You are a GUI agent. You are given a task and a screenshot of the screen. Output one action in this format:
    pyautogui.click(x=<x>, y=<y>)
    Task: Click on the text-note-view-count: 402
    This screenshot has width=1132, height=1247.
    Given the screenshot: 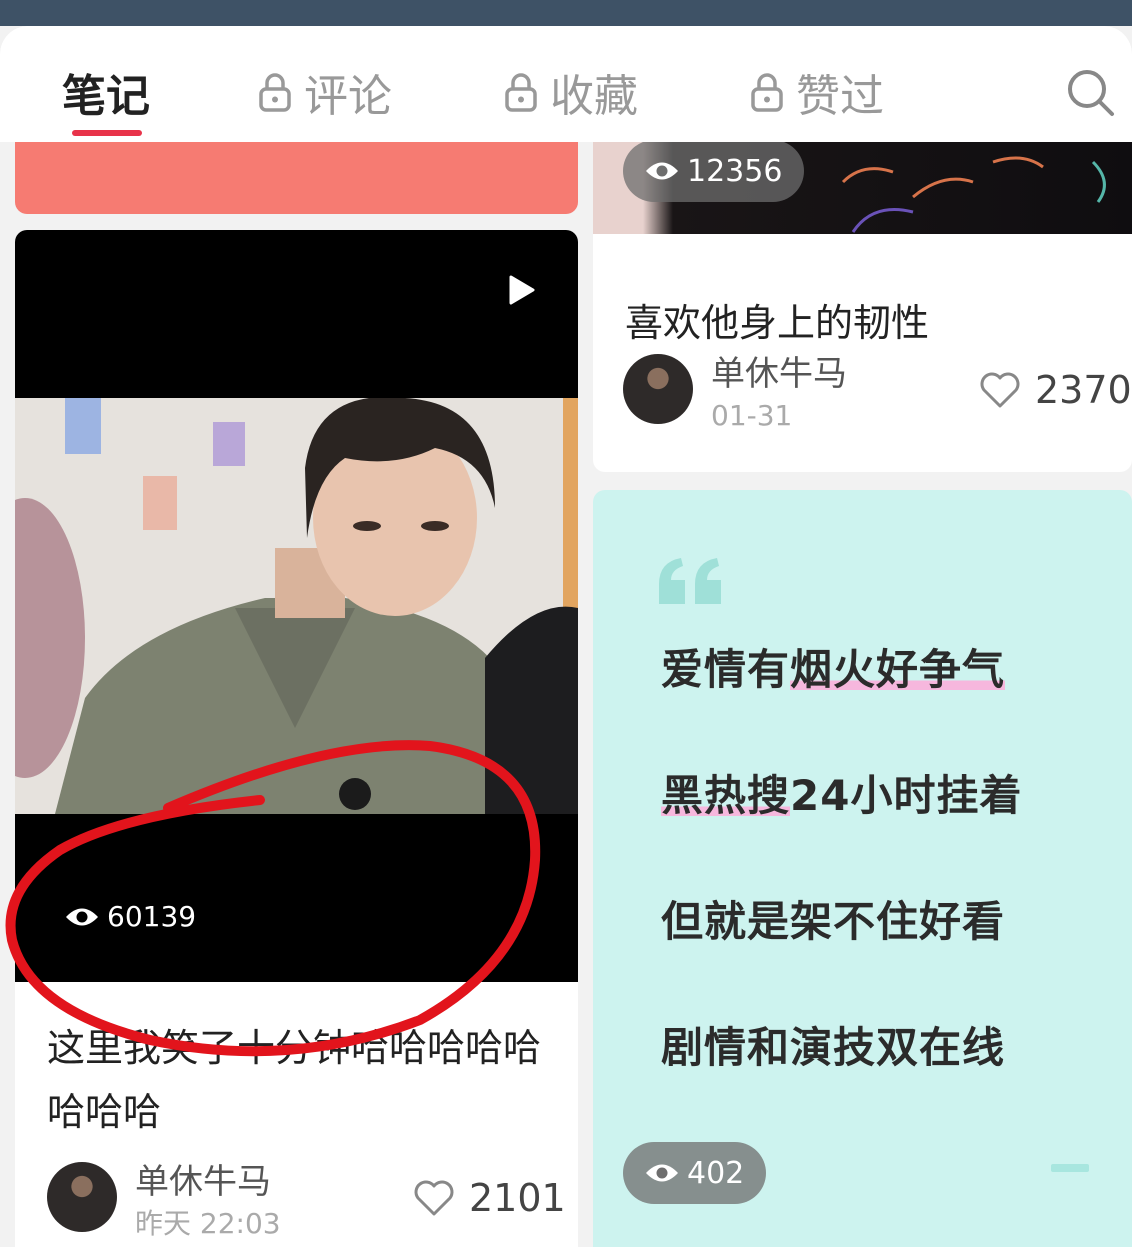 What is the action you would take?
    pyautogui.click(x=695, y=1173)
    